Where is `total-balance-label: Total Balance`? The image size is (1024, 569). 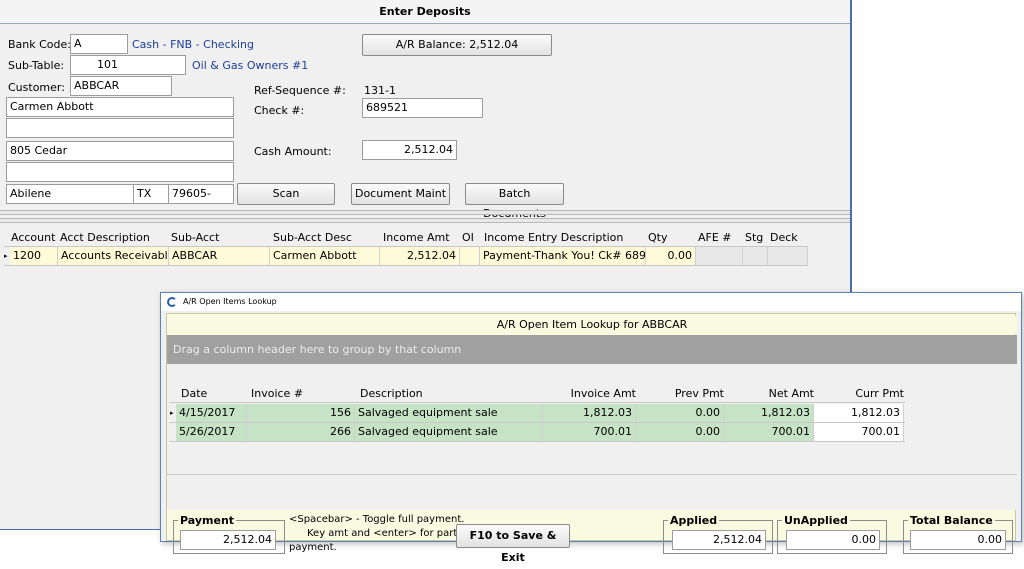 total-balance-label: Total Balance is located at coordinates (951, 520).